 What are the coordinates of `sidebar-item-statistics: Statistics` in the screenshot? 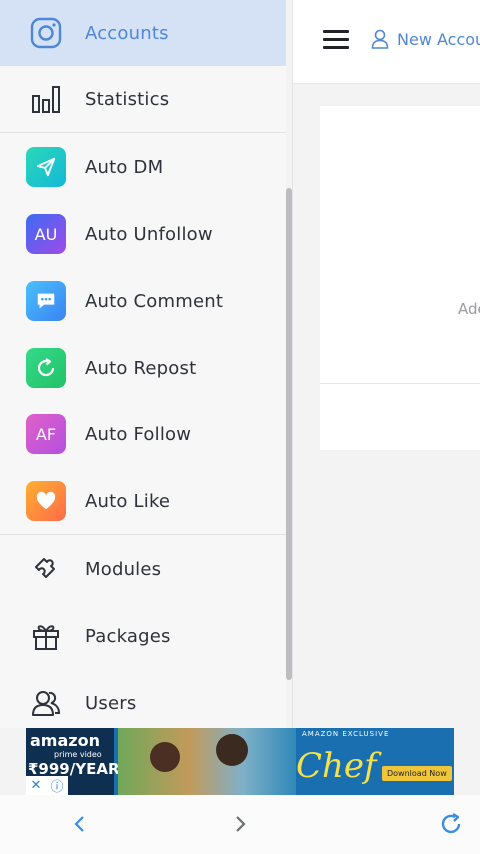 It's located at (143, 99).